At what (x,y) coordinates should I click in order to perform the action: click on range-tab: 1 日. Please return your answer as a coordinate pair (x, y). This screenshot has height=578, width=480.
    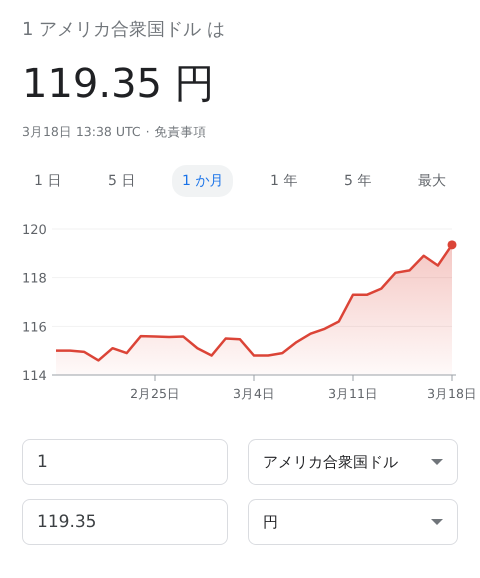
    Looking at the image, I should click on (48, 181).